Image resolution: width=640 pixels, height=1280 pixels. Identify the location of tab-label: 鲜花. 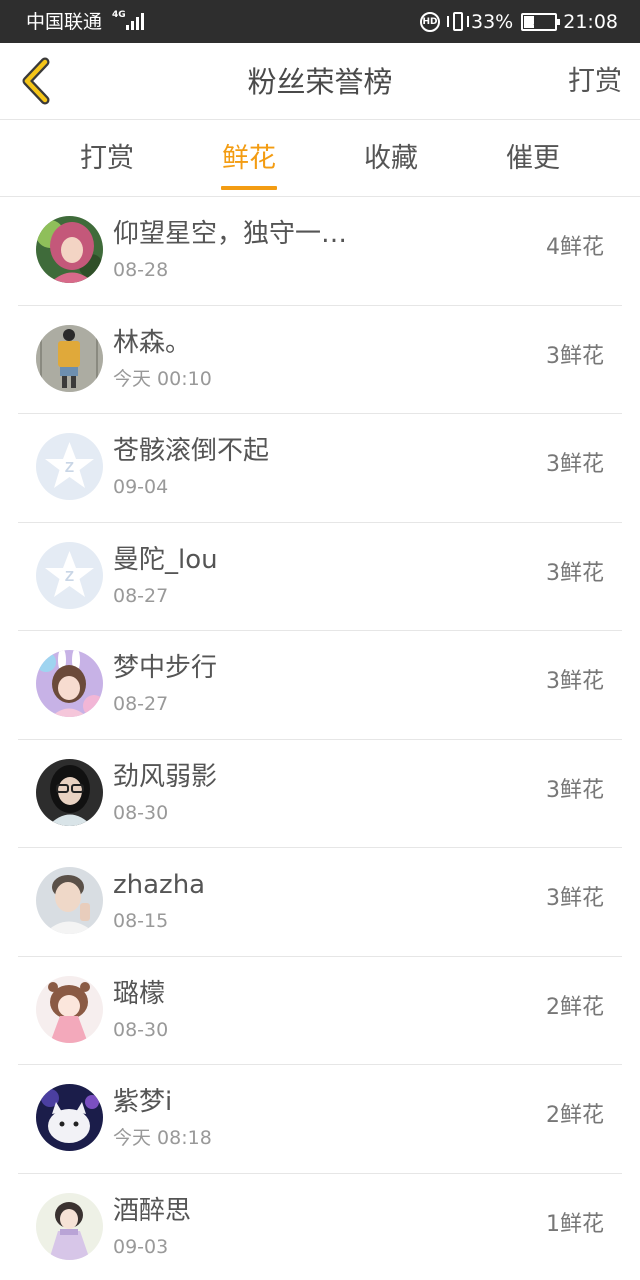
(249, 158).